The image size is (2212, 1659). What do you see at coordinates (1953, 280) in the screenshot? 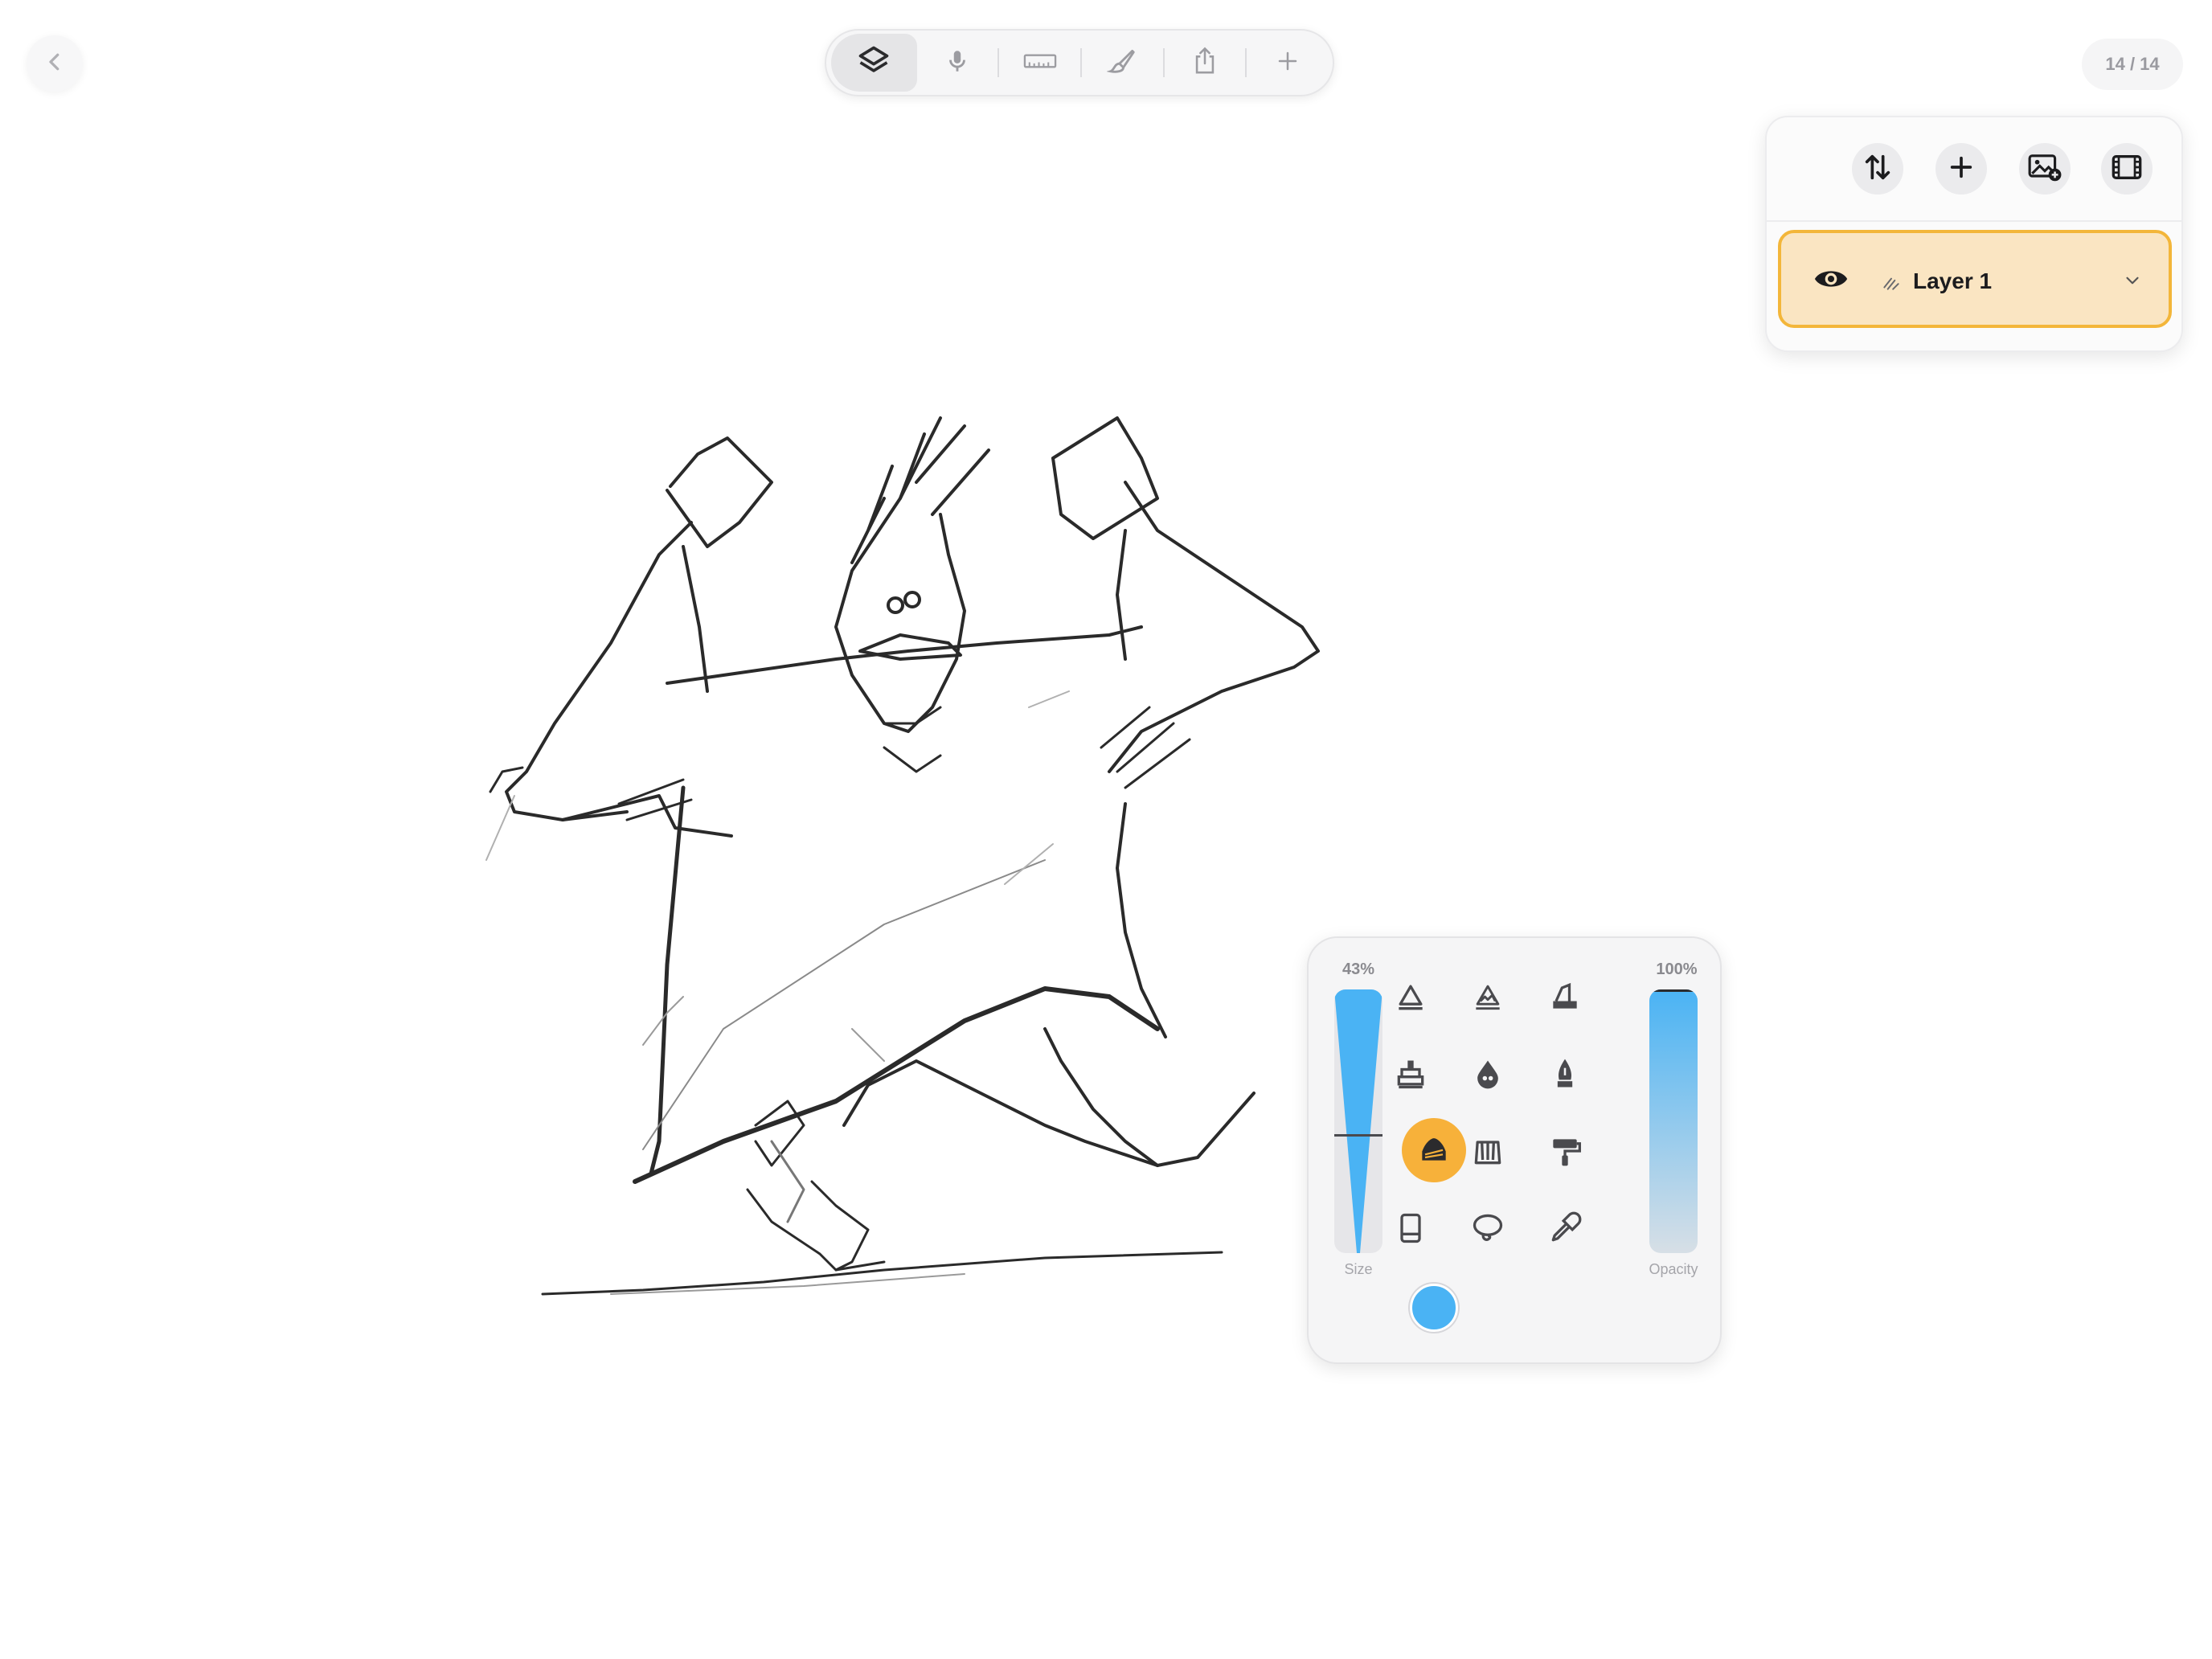
I see `layer-name: Layer 1` at bounding box center [1953, 280].